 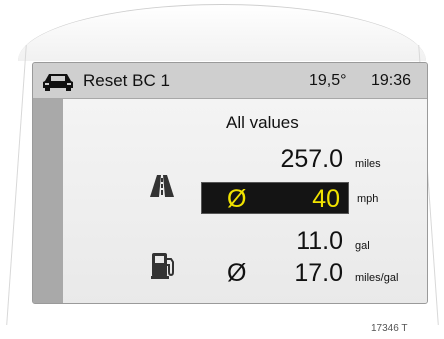 What do you see at coordinates (368, 199) in the screenshot?
I see `speed-unit: mph` at bounding box center [368, 199].